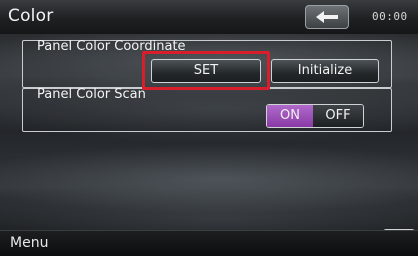 The height and width of the screenshot is (256, 418). What do you see at coordinates (290, 116) in the screenshot?
I see `toggle-on-option: ON` at bounding box center [290, 116].